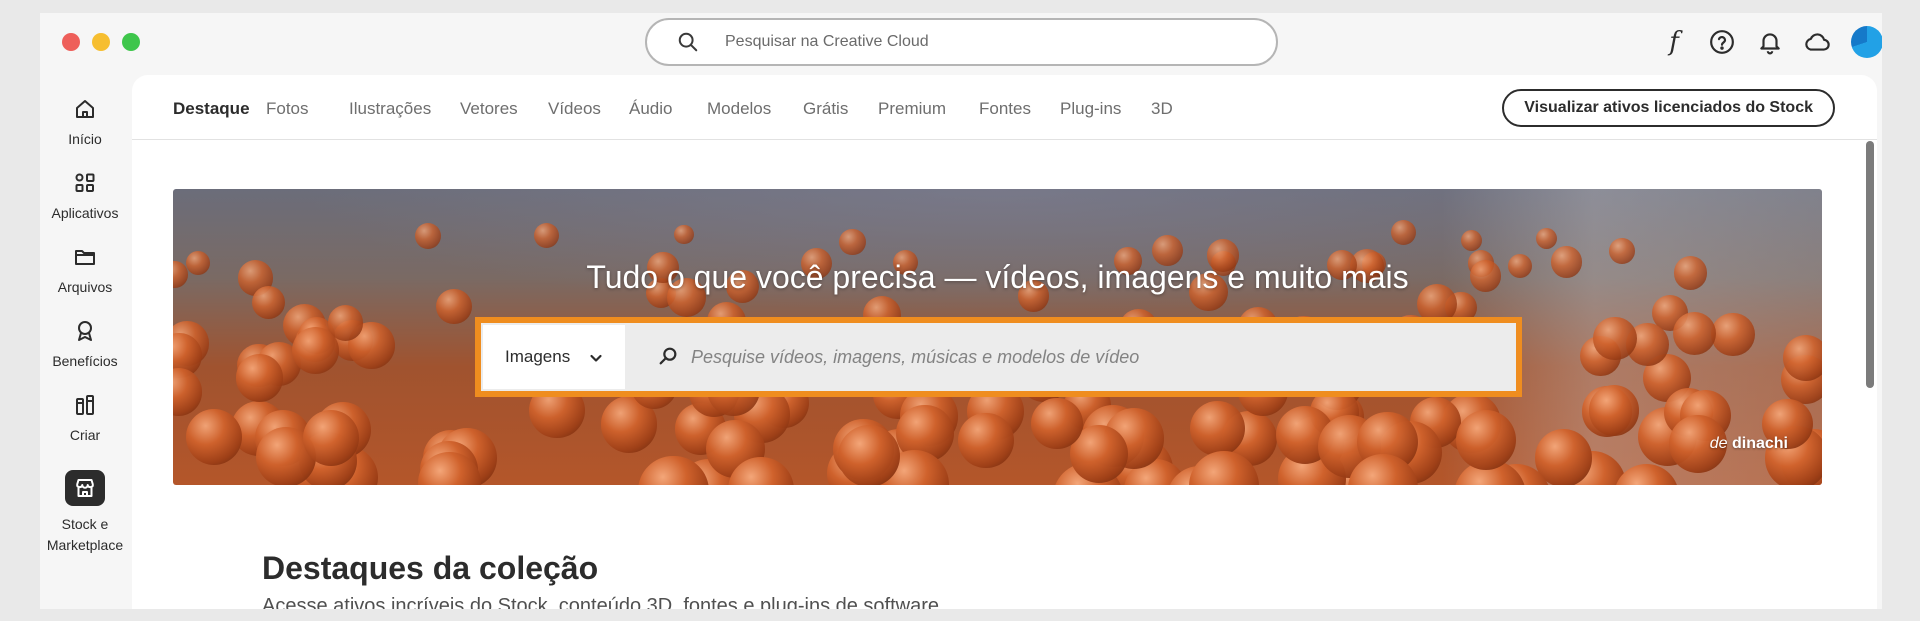 The width and height of the screenshot is (1920, 621). Describe the element at coordinates (1722, 42) in the screenshot. I see `help-icon` at that location.